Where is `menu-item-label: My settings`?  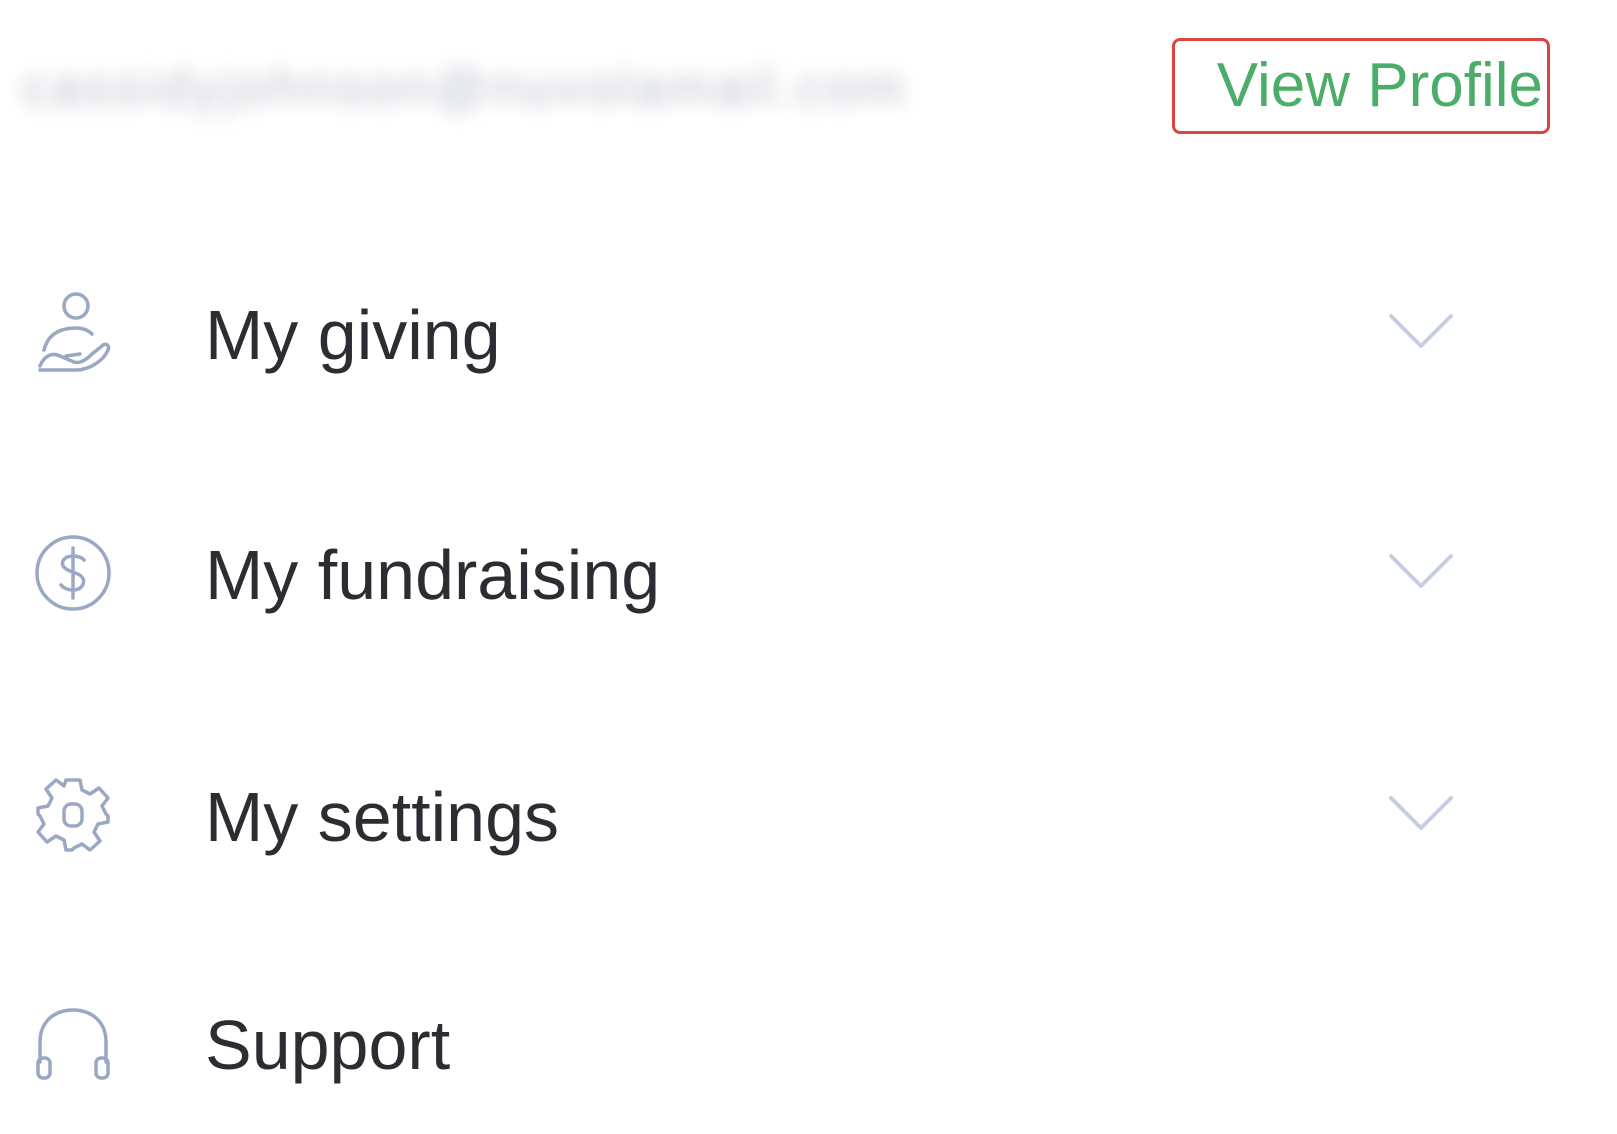 menu-item-label: My settings is located at coordinates (382, 817).